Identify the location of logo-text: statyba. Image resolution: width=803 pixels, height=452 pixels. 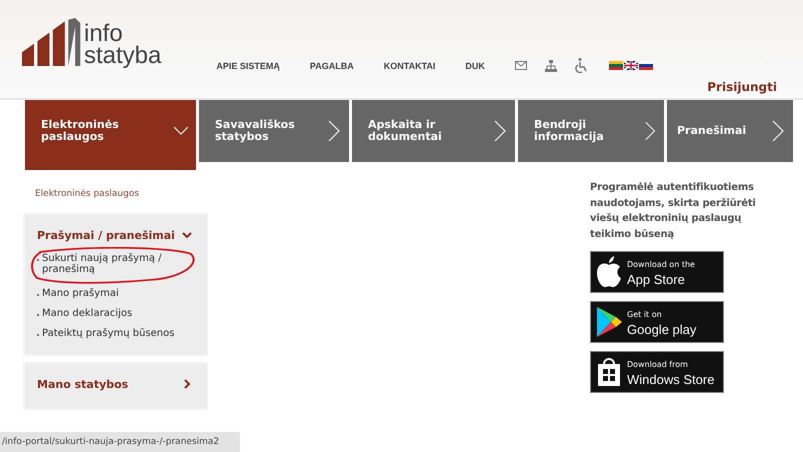
(123, 56).